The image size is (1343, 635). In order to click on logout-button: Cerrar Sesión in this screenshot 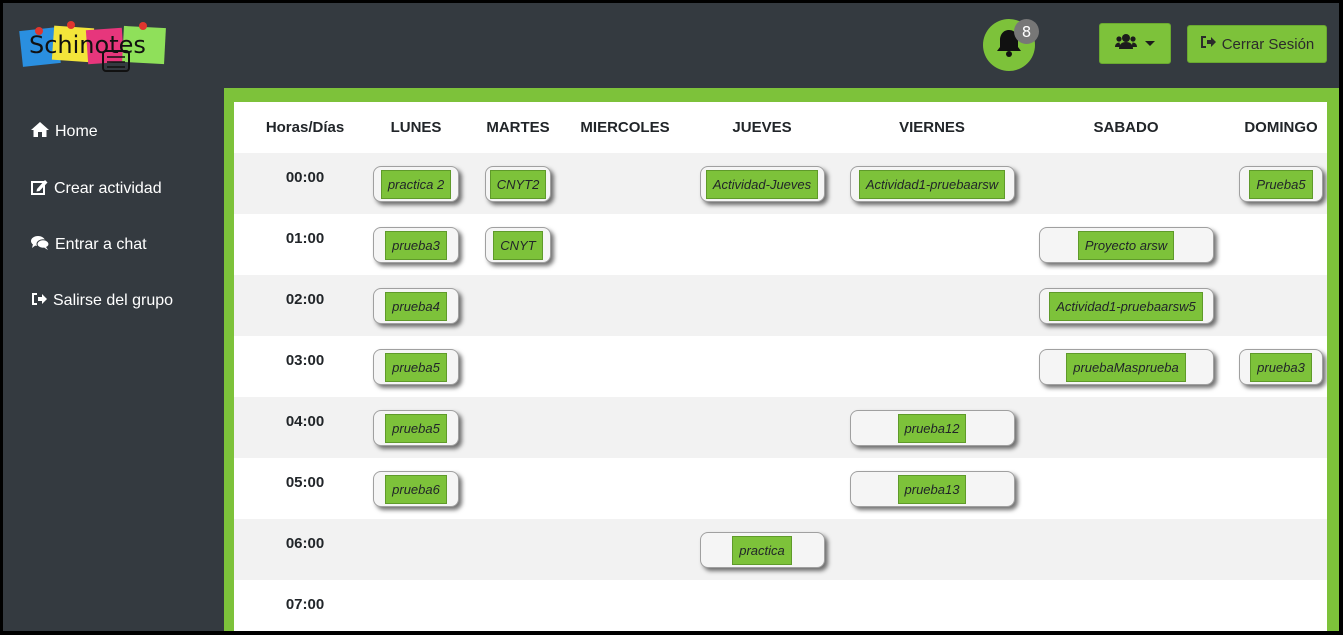, I will do `click(1257, 44)`.